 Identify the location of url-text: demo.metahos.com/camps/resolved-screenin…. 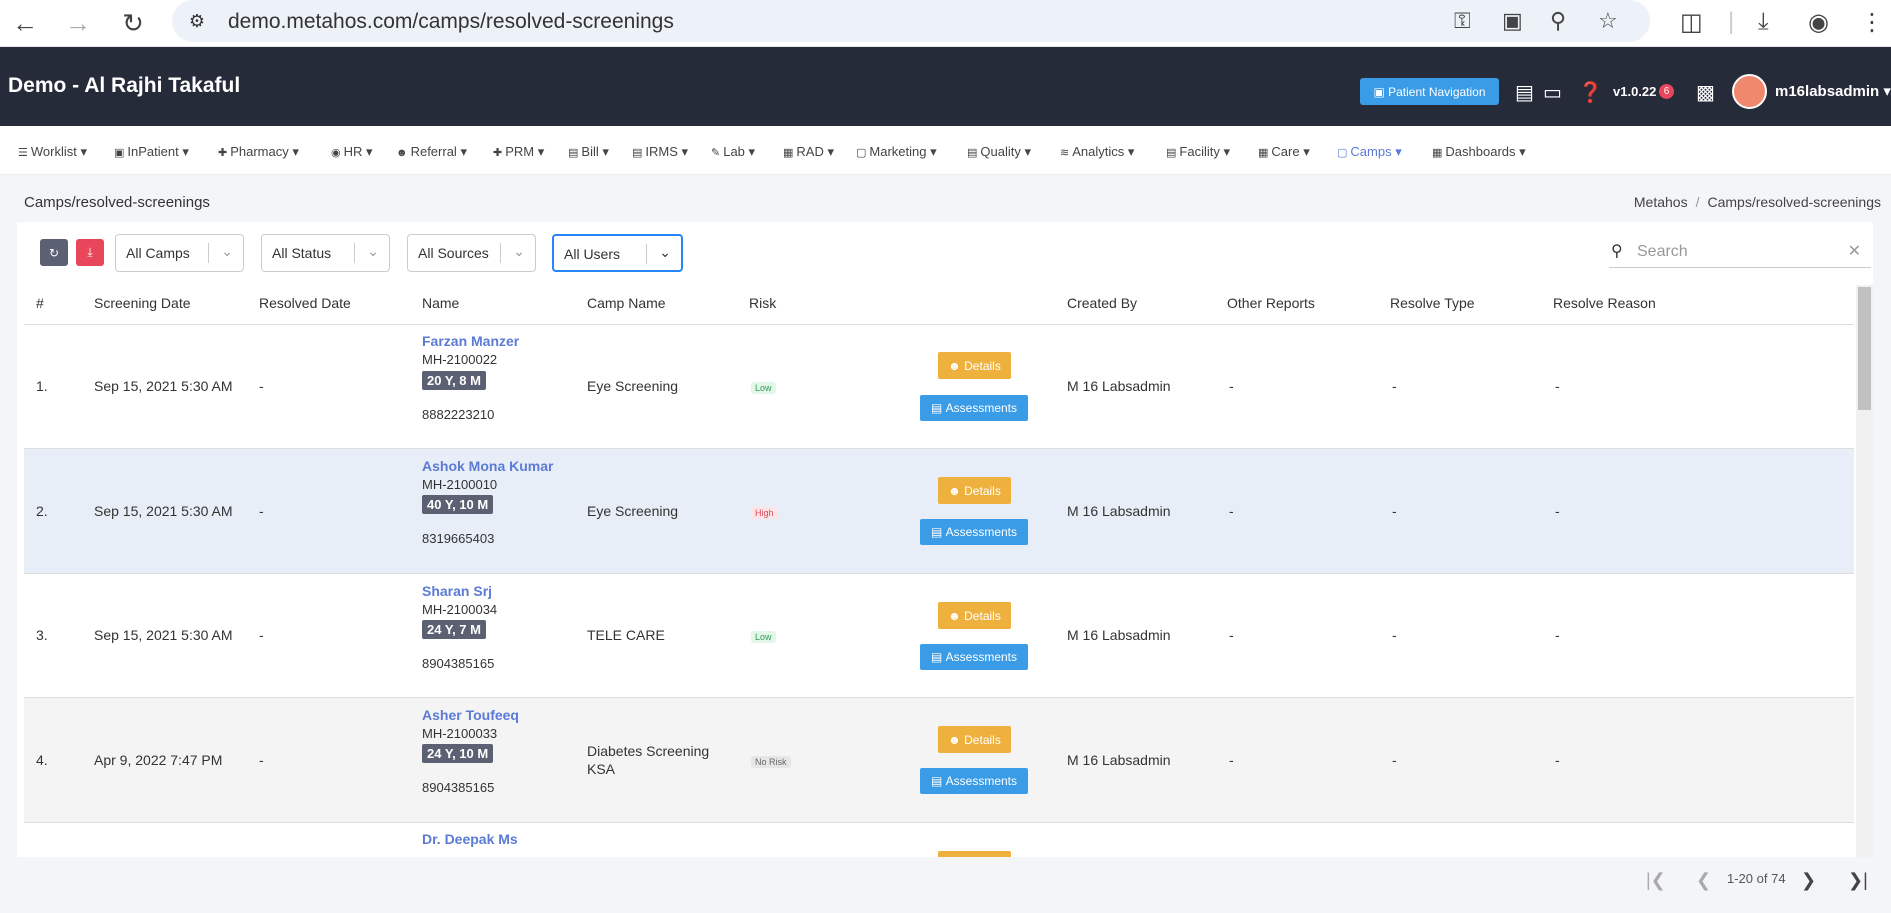
(451, 22).